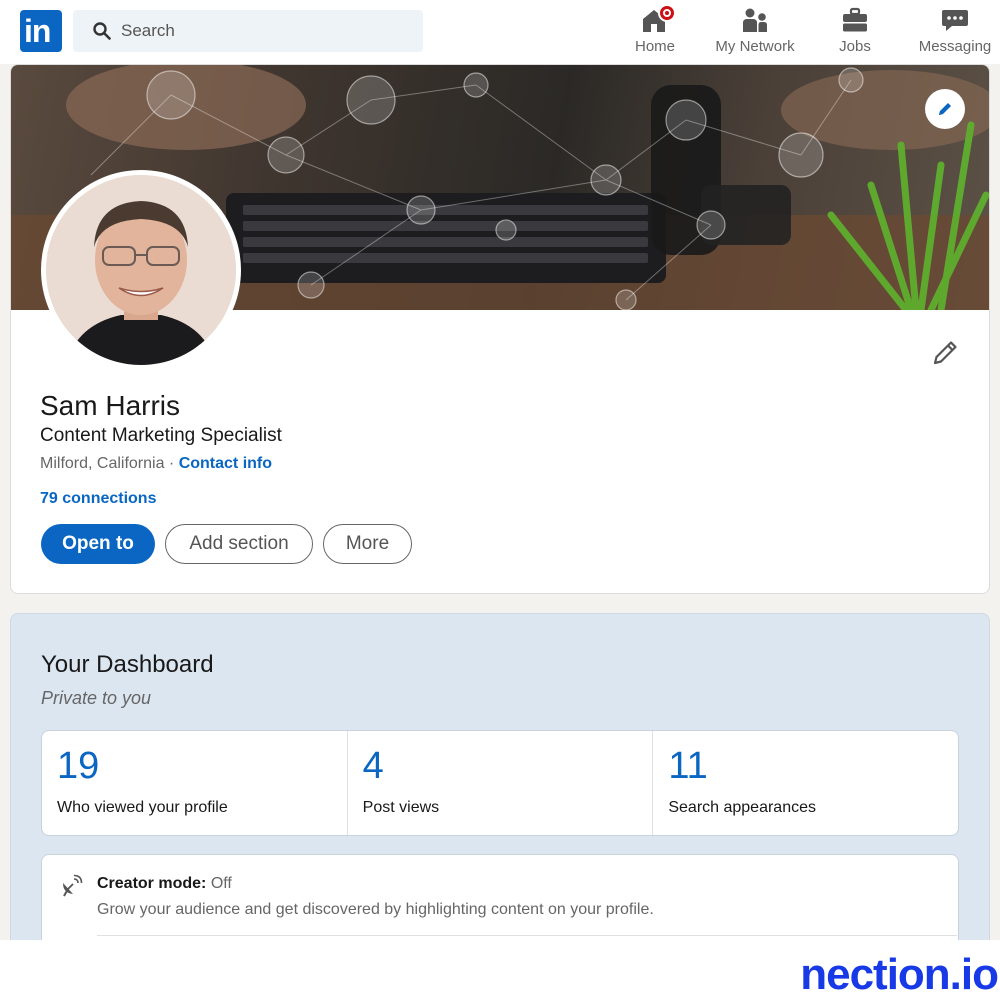 The image size is (1000, 1000). I want to click on creator-mode-title: Creator mode: Off, so click(164, 884).